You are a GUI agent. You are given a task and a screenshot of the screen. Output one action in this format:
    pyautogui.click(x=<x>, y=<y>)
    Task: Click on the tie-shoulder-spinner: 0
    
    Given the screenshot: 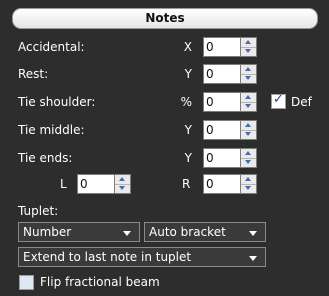 What is the action you would take?
    pyautogui.click(x=230, y=102)
    